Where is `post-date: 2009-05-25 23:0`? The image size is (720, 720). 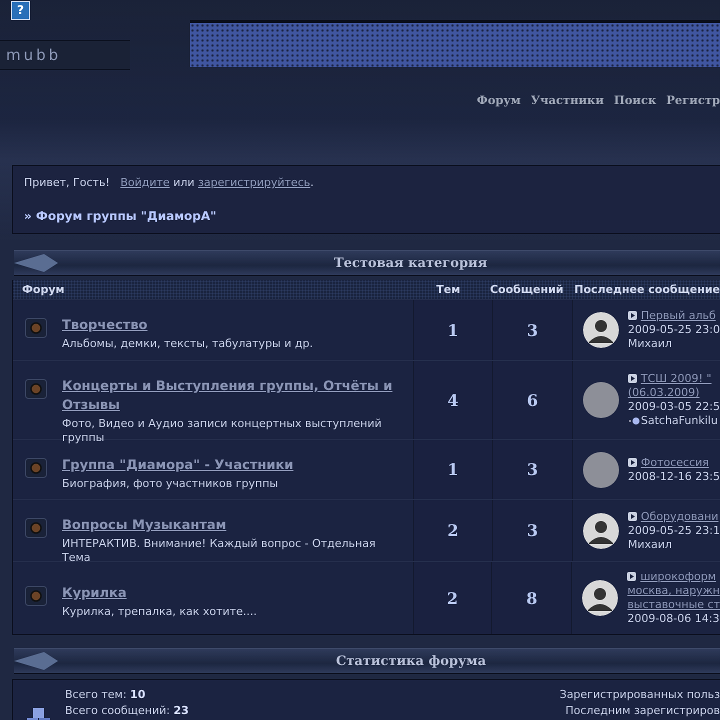
post-date: 2009-05-25 23:0 is located at coordinates (674, 330).